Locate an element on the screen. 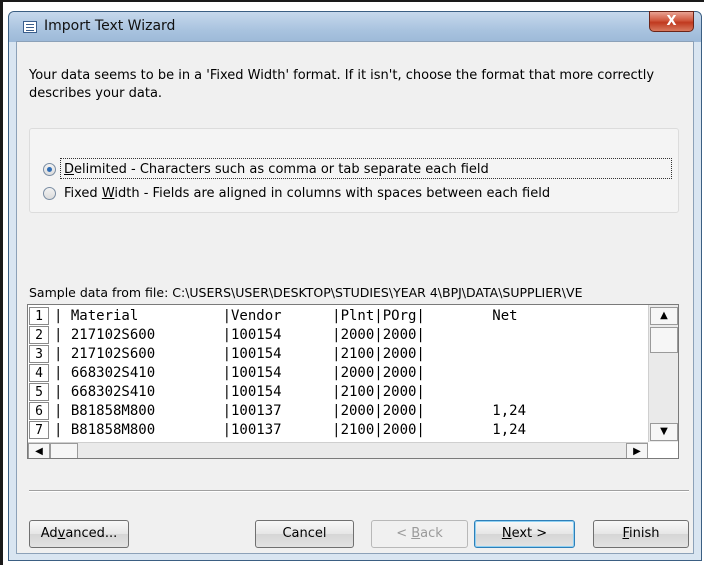 The image size is (704, 565). table-row: 6 | B81858M800 |100137 |2000|2000| 1,24 is located at coordinates (338, 411).